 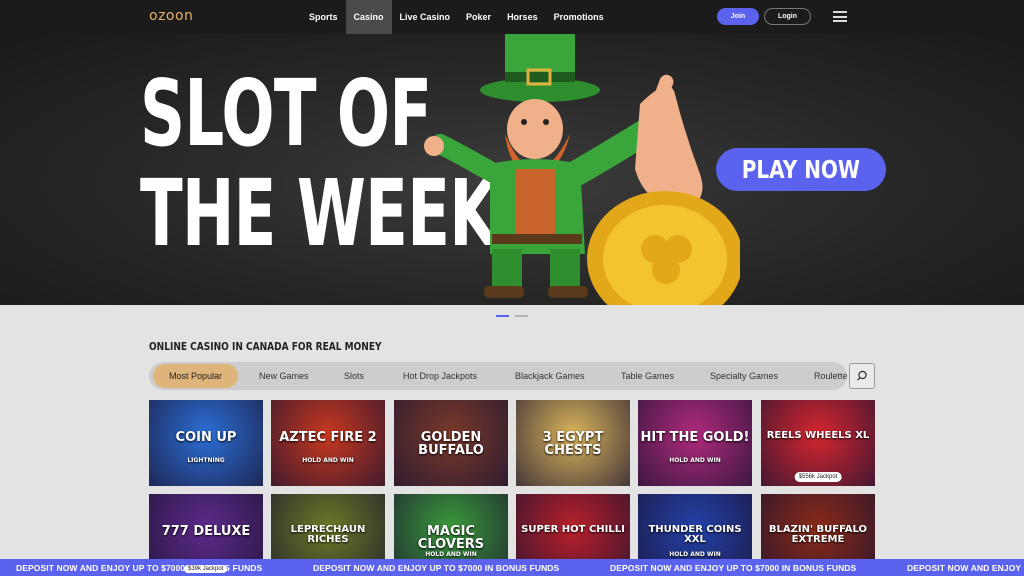 What do you see at coordinates (451, 537) in the screenshot?
I see `game-title: MAGIC CLOVERS` at bounding box center [451, 537].